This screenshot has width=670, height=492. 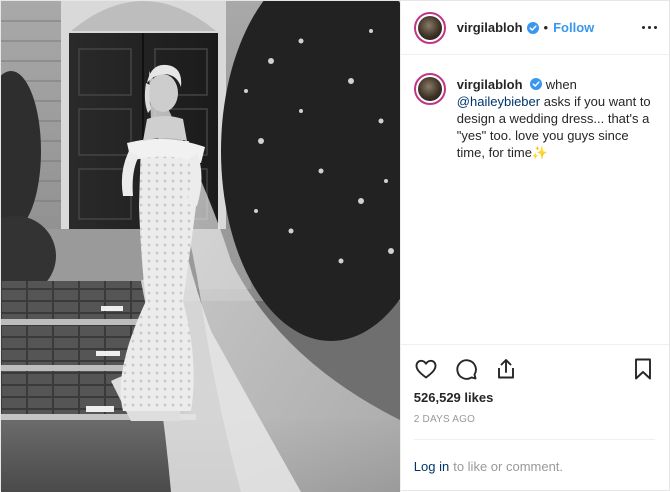 What do you see at coordinates (540, 152) in the screenshot?
I see `sparkles-emoji: ✨` at bounding box center [540, 152].